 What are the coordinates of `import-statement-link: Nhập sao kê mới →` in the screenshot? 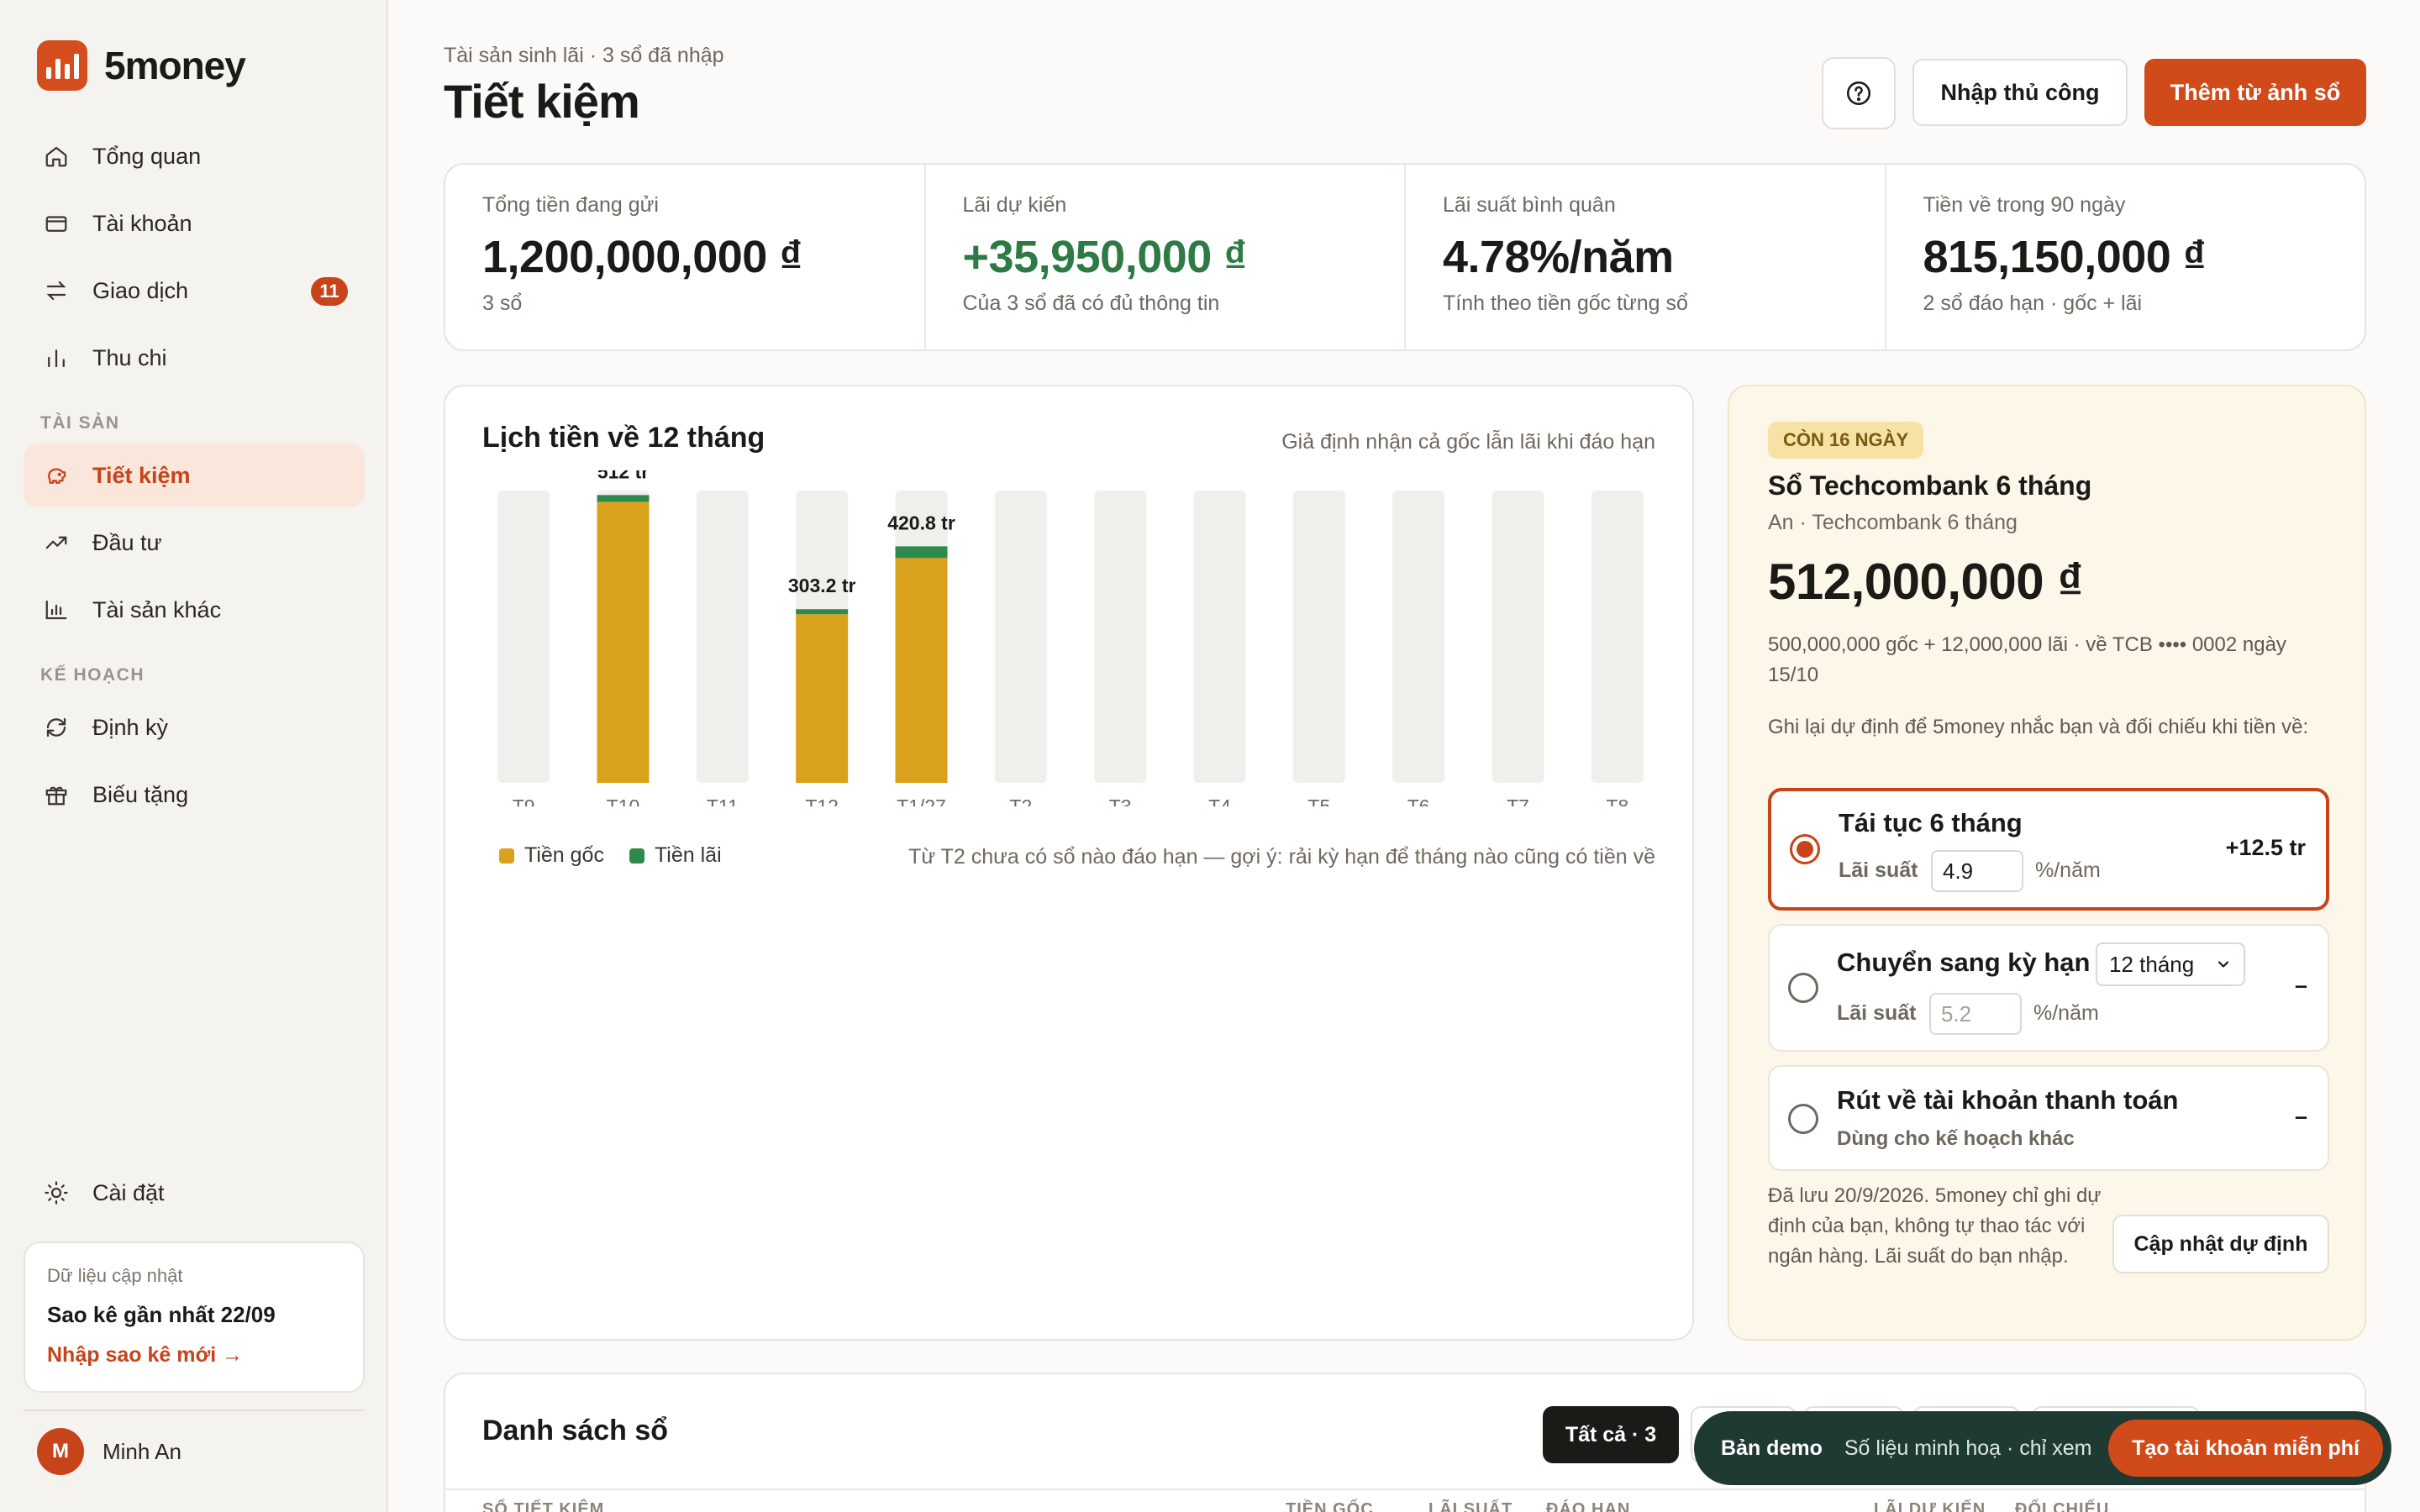 It's located at (194, 1355).